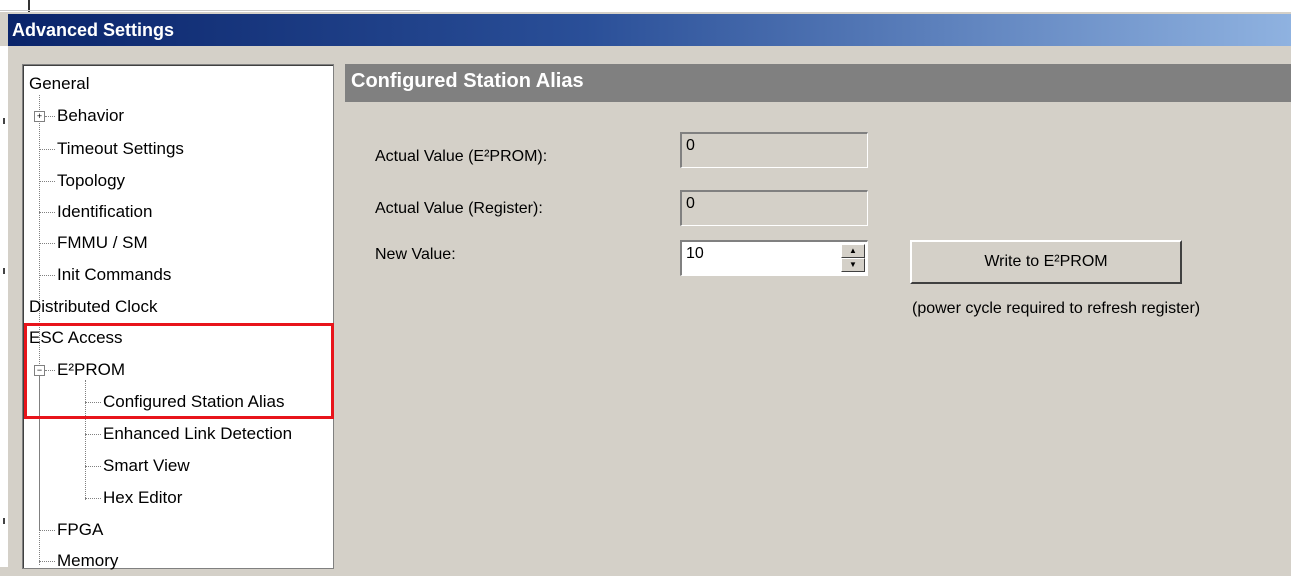  I want to click on tree-item-label: Topology, so click(91, 180).